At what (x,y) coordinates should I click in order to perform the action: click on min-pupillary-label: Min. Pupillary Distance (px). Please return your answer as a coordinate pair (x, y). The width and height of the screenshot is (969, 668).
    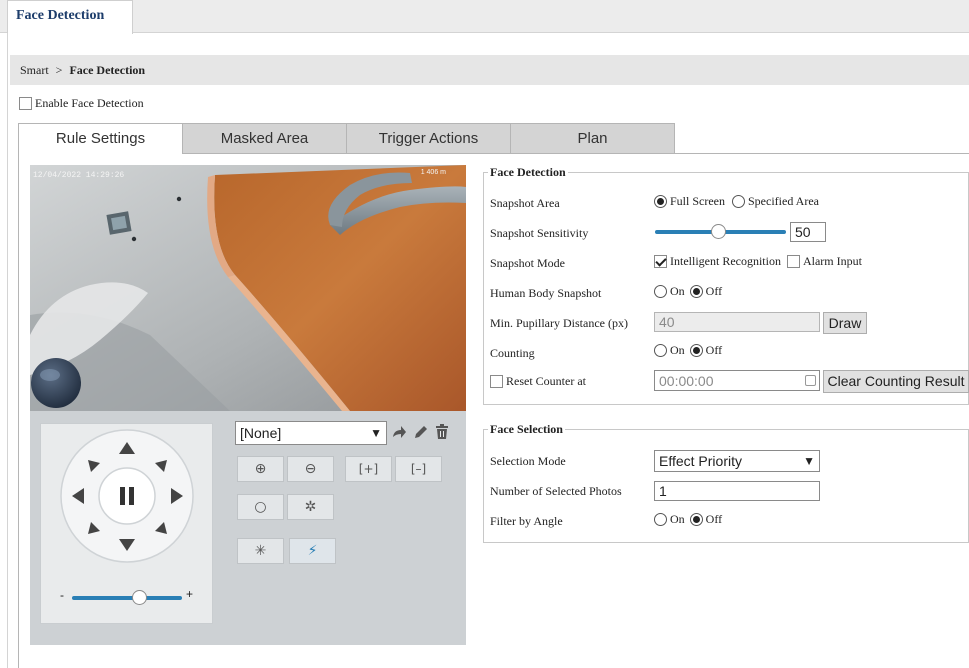
    Looking at the image, I should click on (559, 323).